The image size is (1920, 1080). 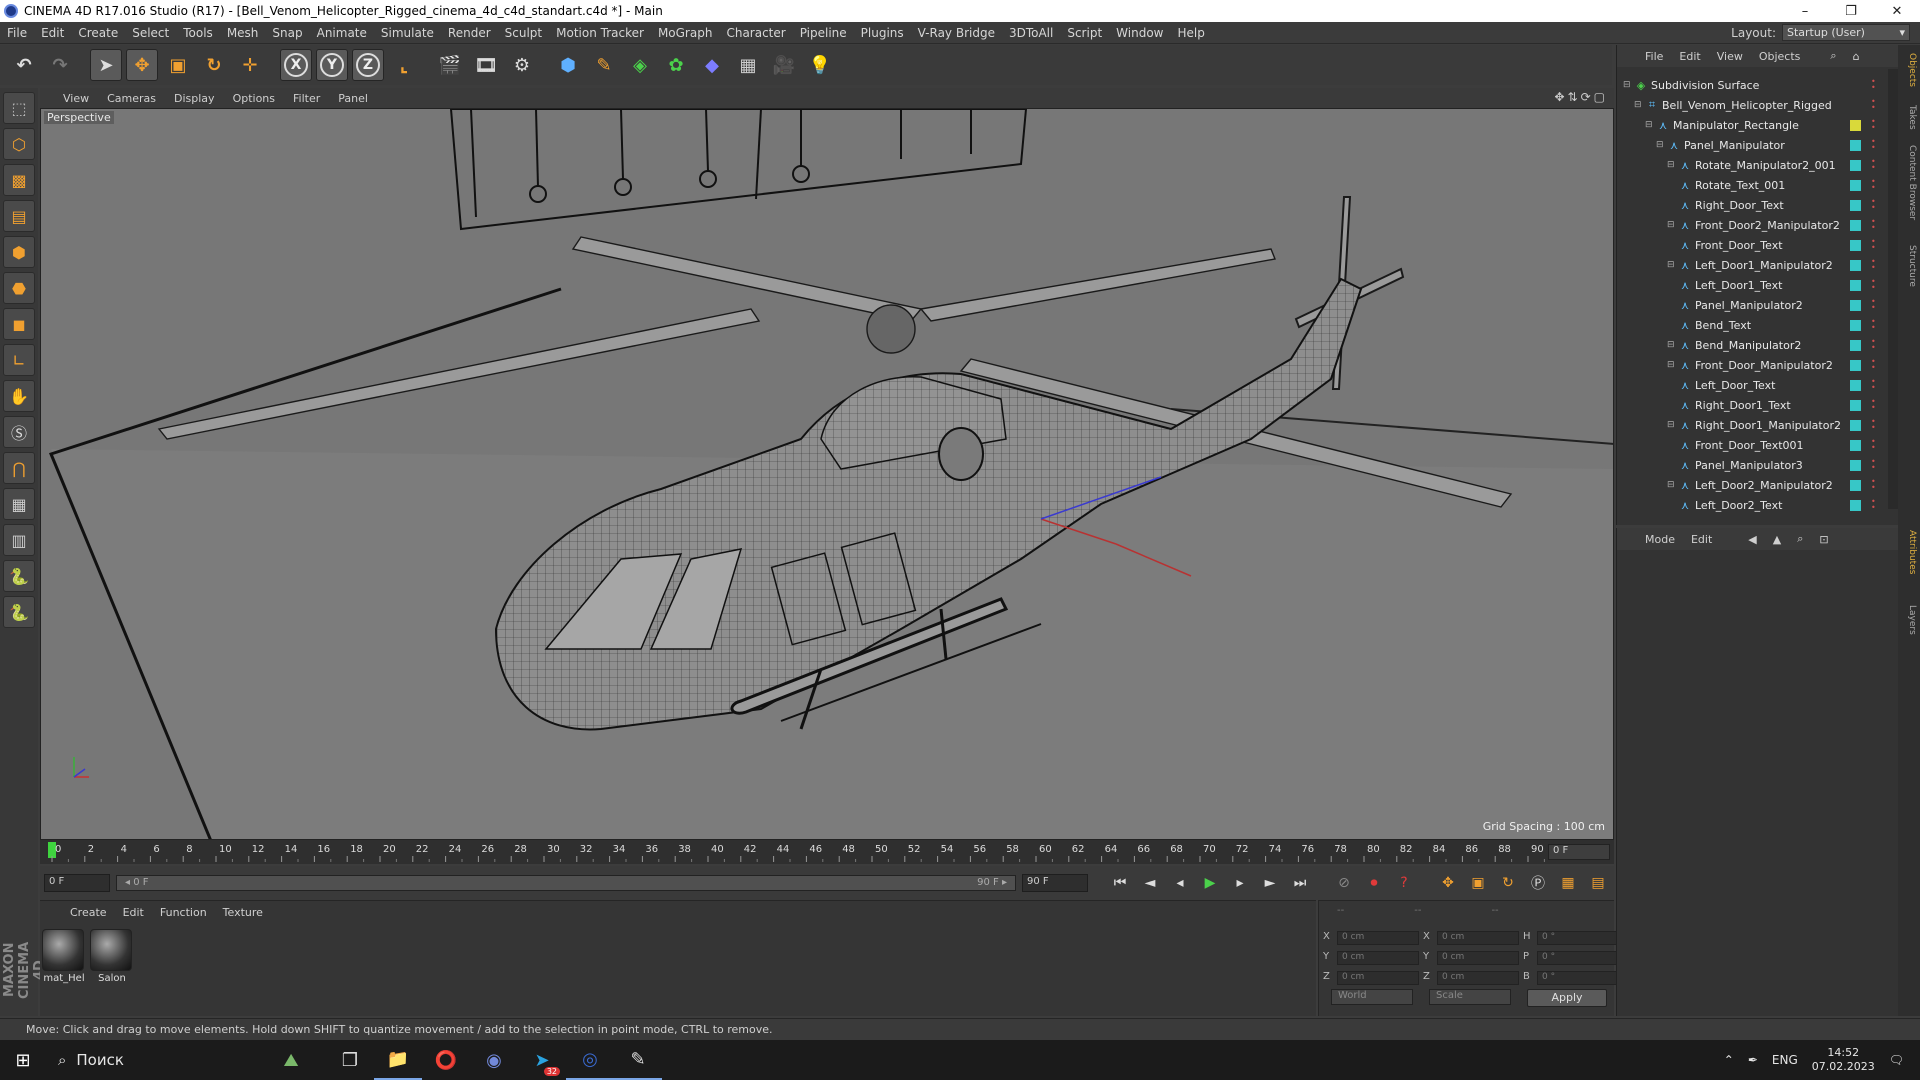 I want to click on taskbar-clock: 14:52 07.02.2023, so click(x=1843, y=1060).